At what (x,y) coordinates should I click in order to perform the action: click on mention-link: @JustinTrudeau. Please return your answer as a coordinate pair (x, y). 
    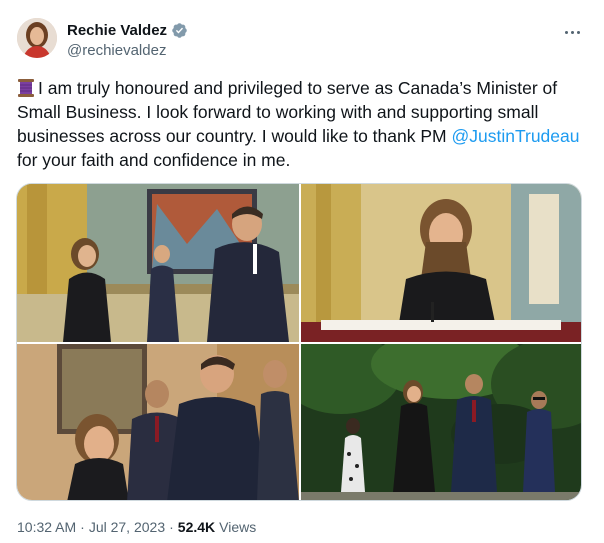
    Looking at the image, I should click on (515, 136).